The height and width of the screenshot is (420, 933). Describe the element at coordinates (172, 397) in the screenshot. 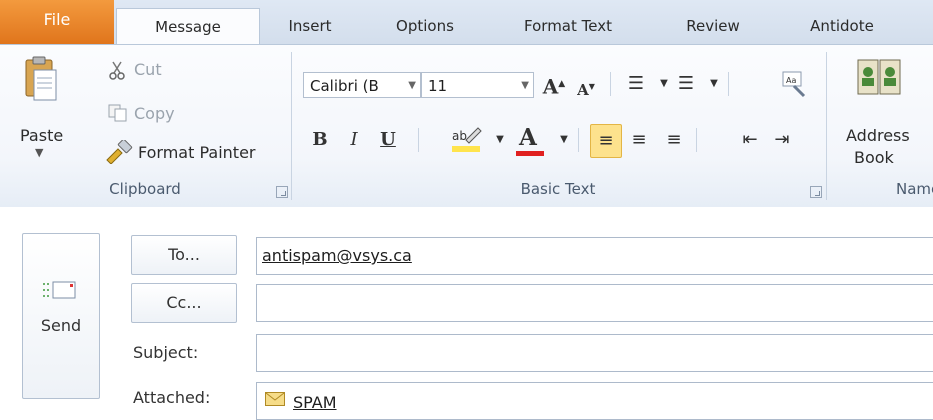

I see `attached-label: Attached:` at that location.